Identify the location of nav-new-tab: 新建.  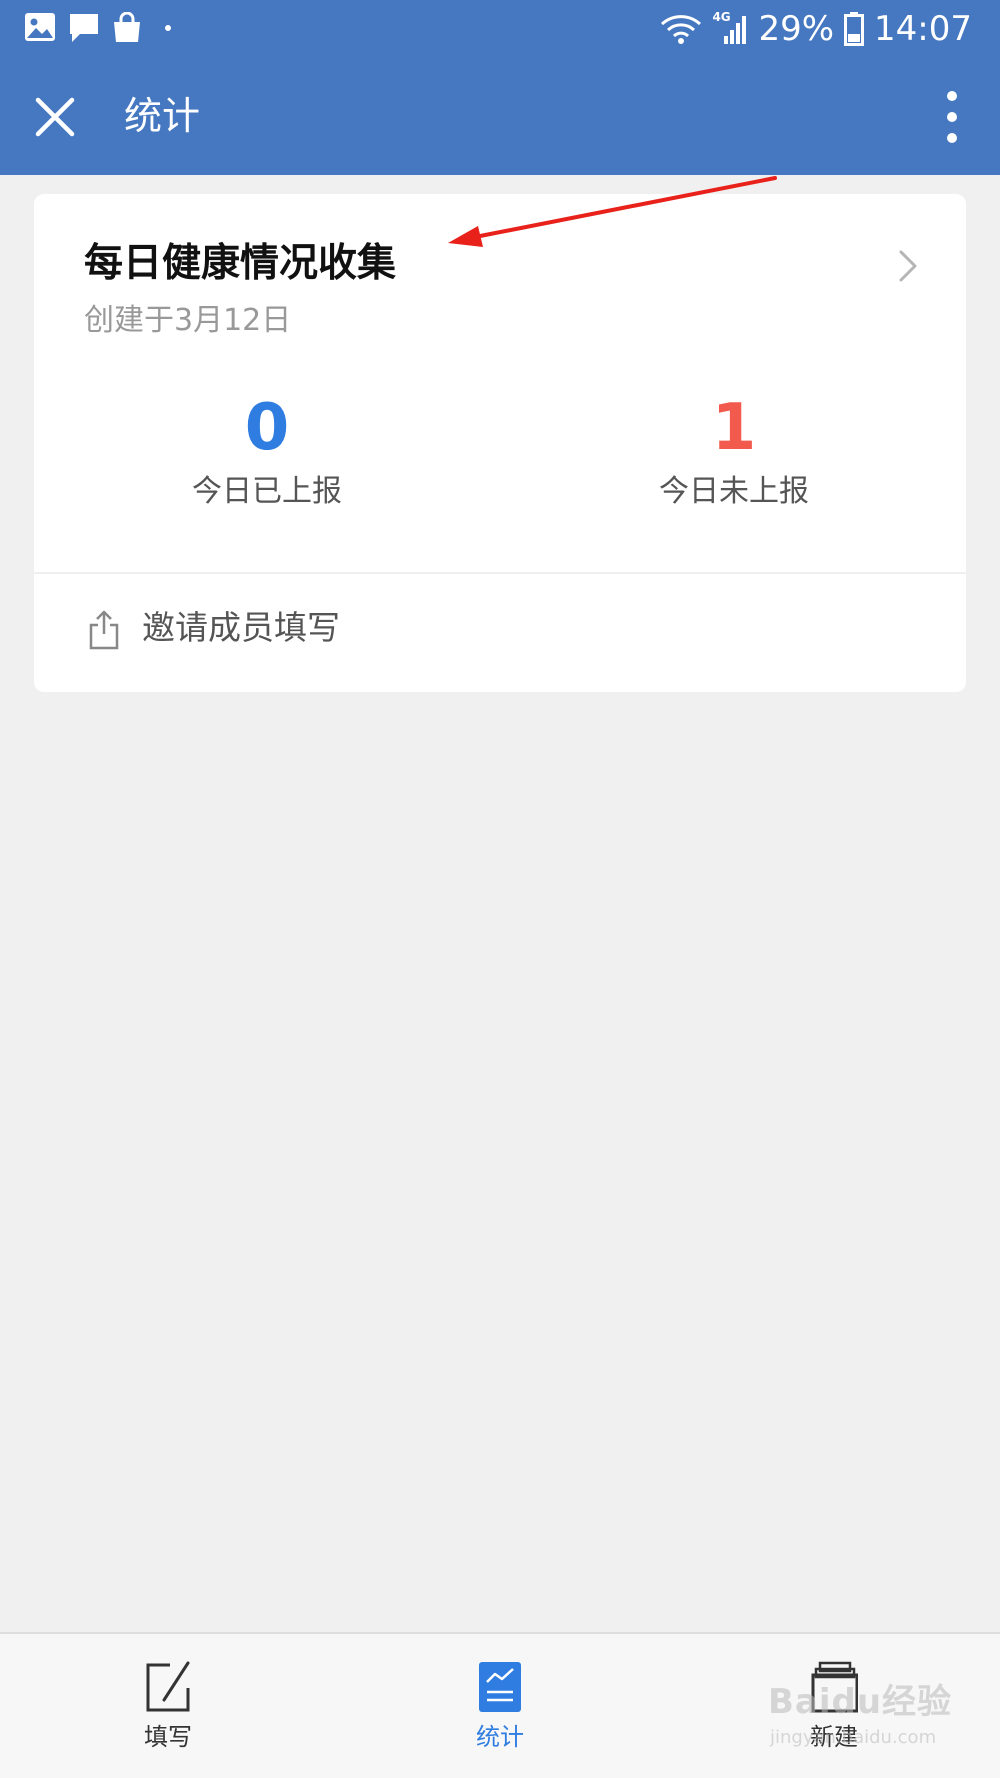
(834, 1706).